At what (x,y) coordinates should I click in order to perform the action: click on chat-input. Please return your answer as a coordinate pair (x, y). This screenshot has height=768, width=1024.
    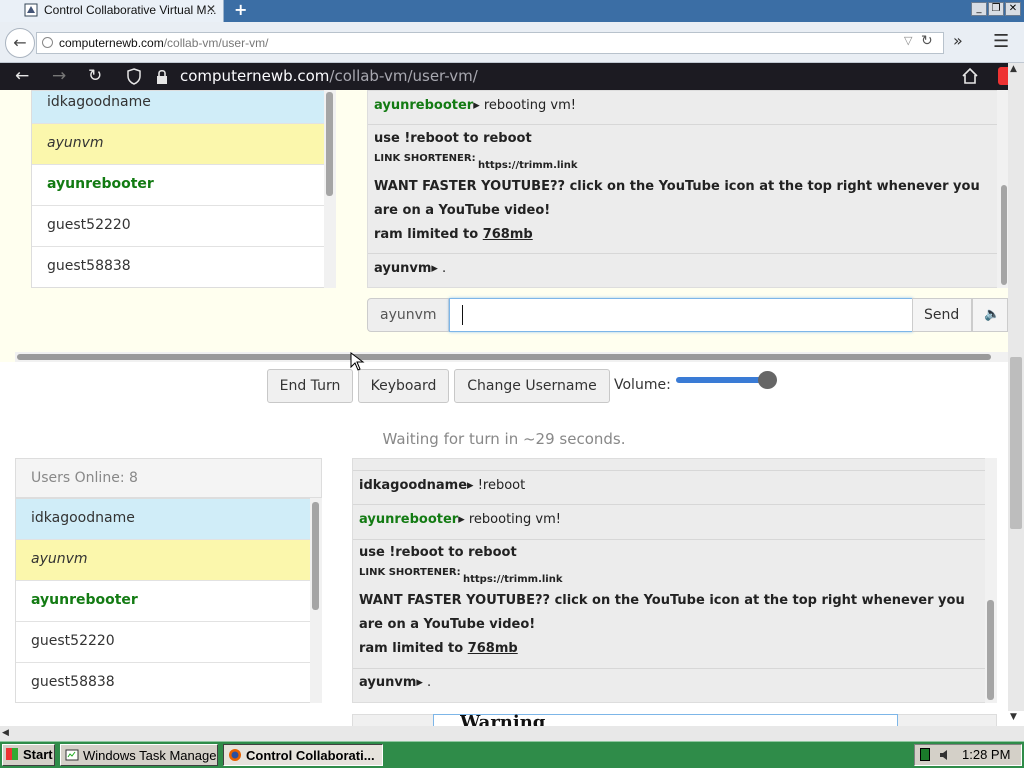
    Looking at the image, I should click on (681, 315).